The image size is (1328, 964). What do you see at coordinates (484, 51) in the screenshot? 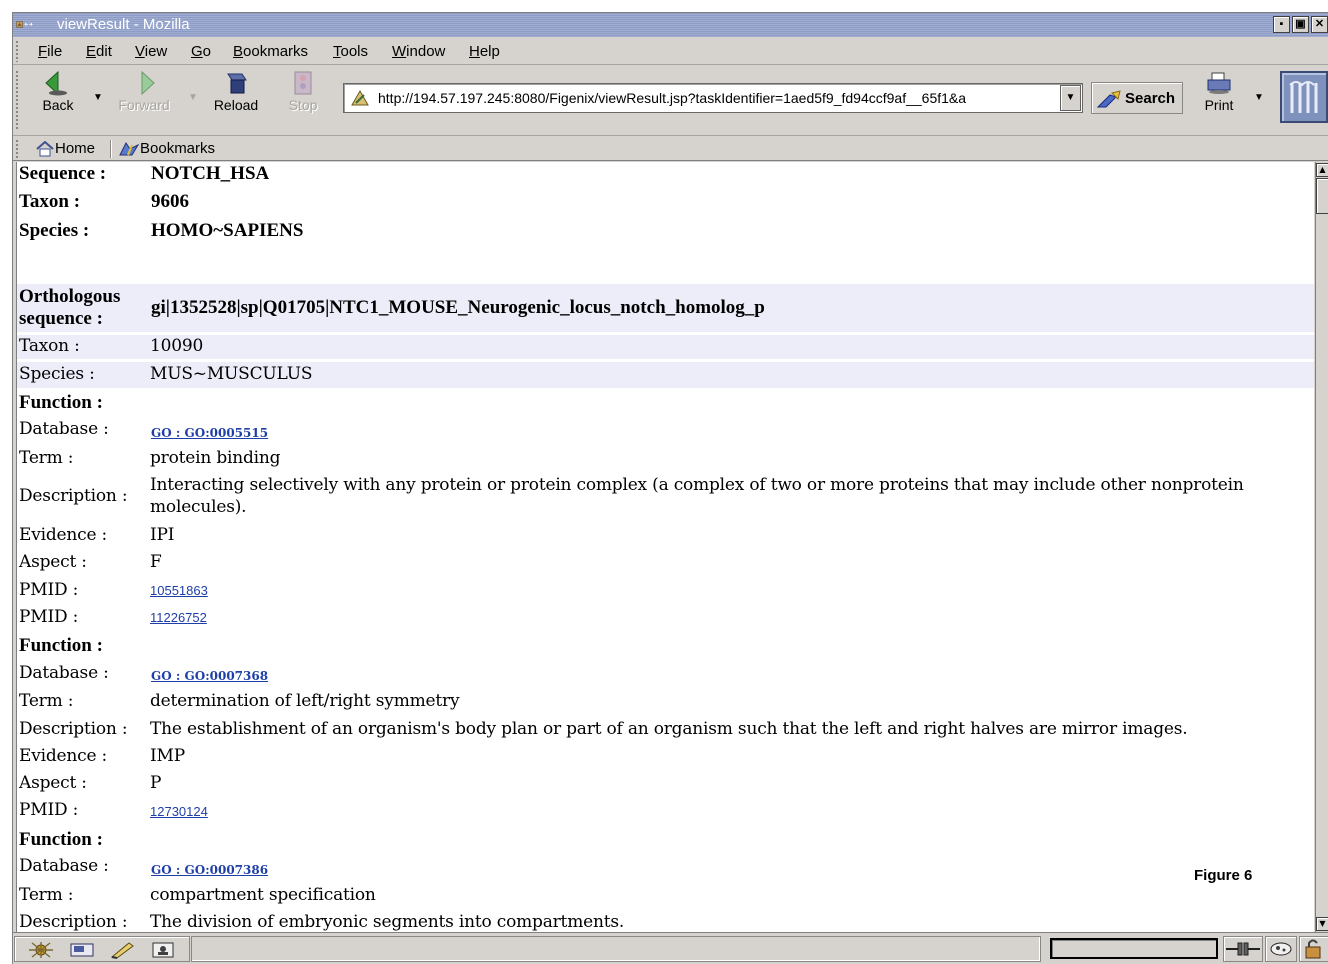
I see `menu-help: Help` at bounding box center [484, 51].